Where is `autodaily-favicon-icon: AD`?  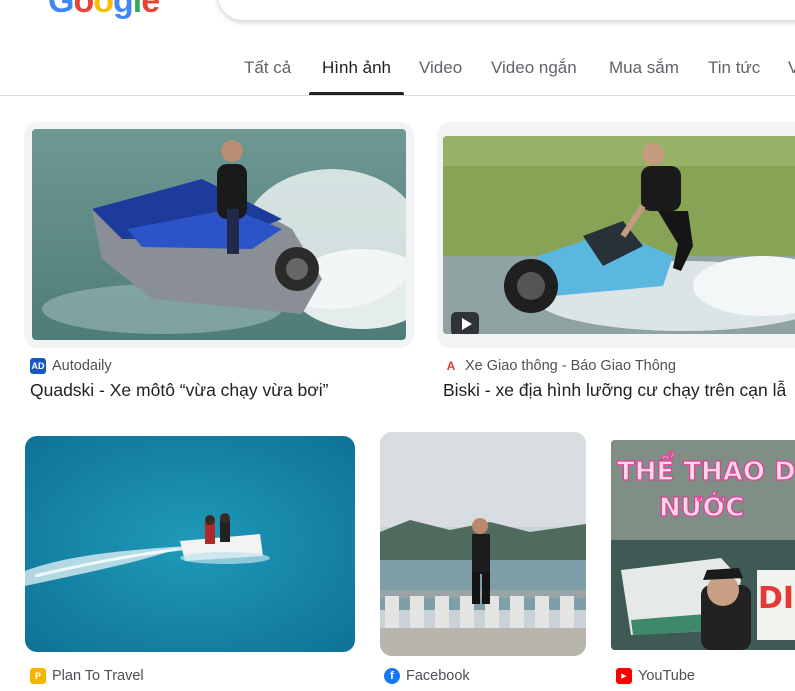 autodaily-favicon-icon: AD is located at coordinates (38, 366).